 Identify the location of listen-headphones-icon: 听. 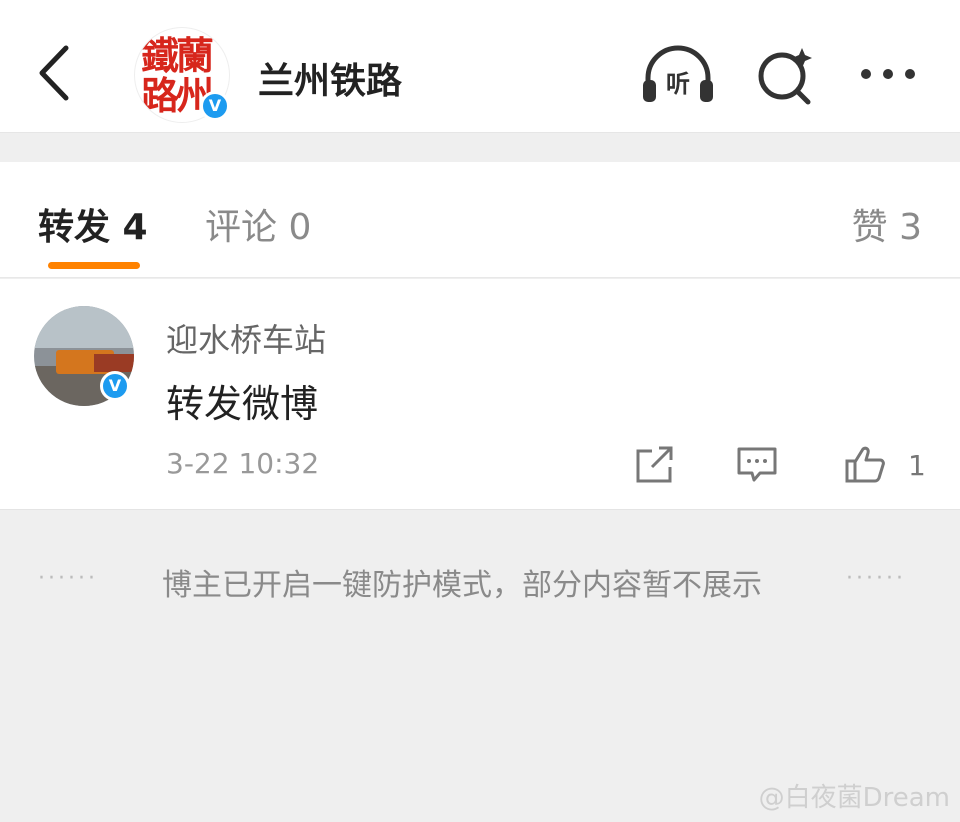
(678, 75).